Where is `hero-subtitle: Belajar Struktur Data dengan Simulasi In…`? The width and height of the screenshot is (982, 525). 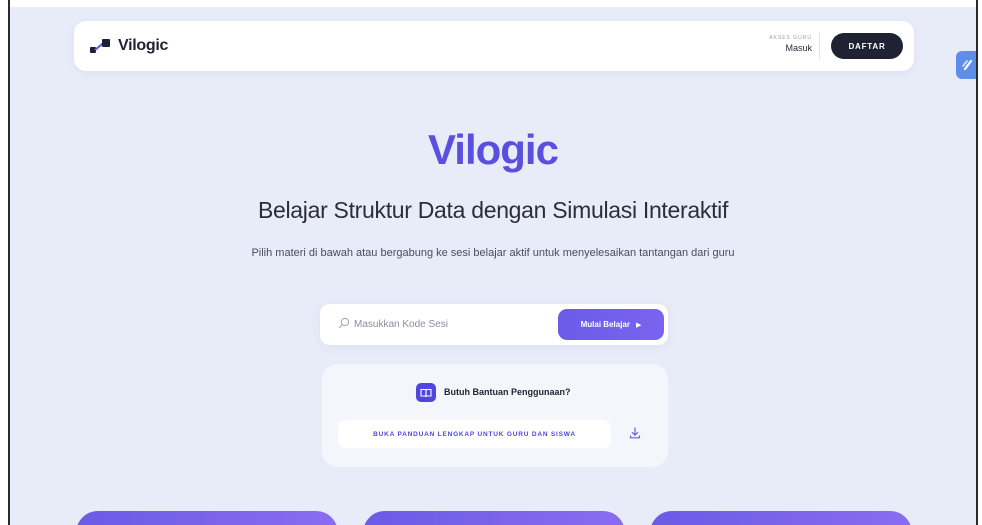
hero-subtitle: Belajar Struktur Data dengan Simulasi In… is located at coordinates (493, 210).